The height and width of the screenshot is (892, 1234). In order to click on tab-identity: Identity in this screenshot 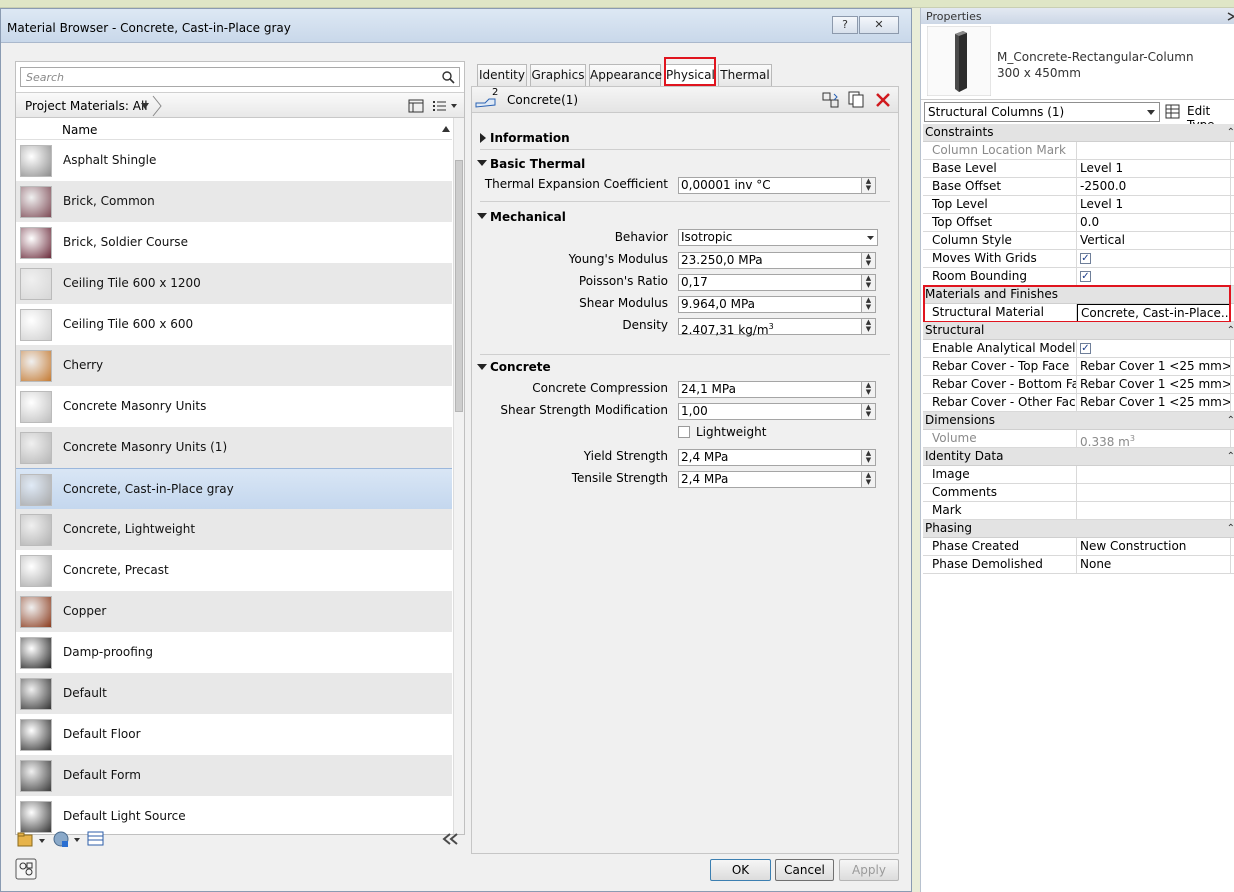, I will do `click(502, 75)`.